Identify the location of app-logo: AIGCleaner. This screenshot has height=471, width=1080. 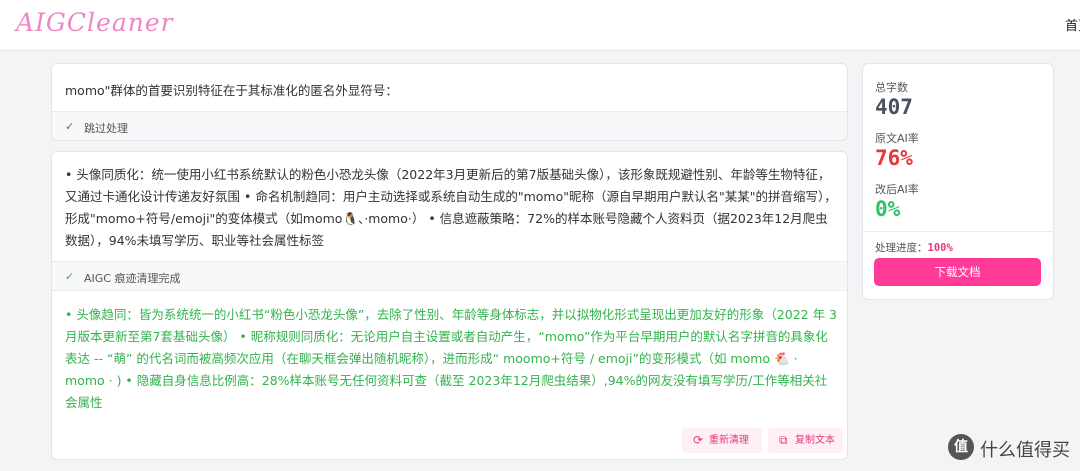
(95, 22).